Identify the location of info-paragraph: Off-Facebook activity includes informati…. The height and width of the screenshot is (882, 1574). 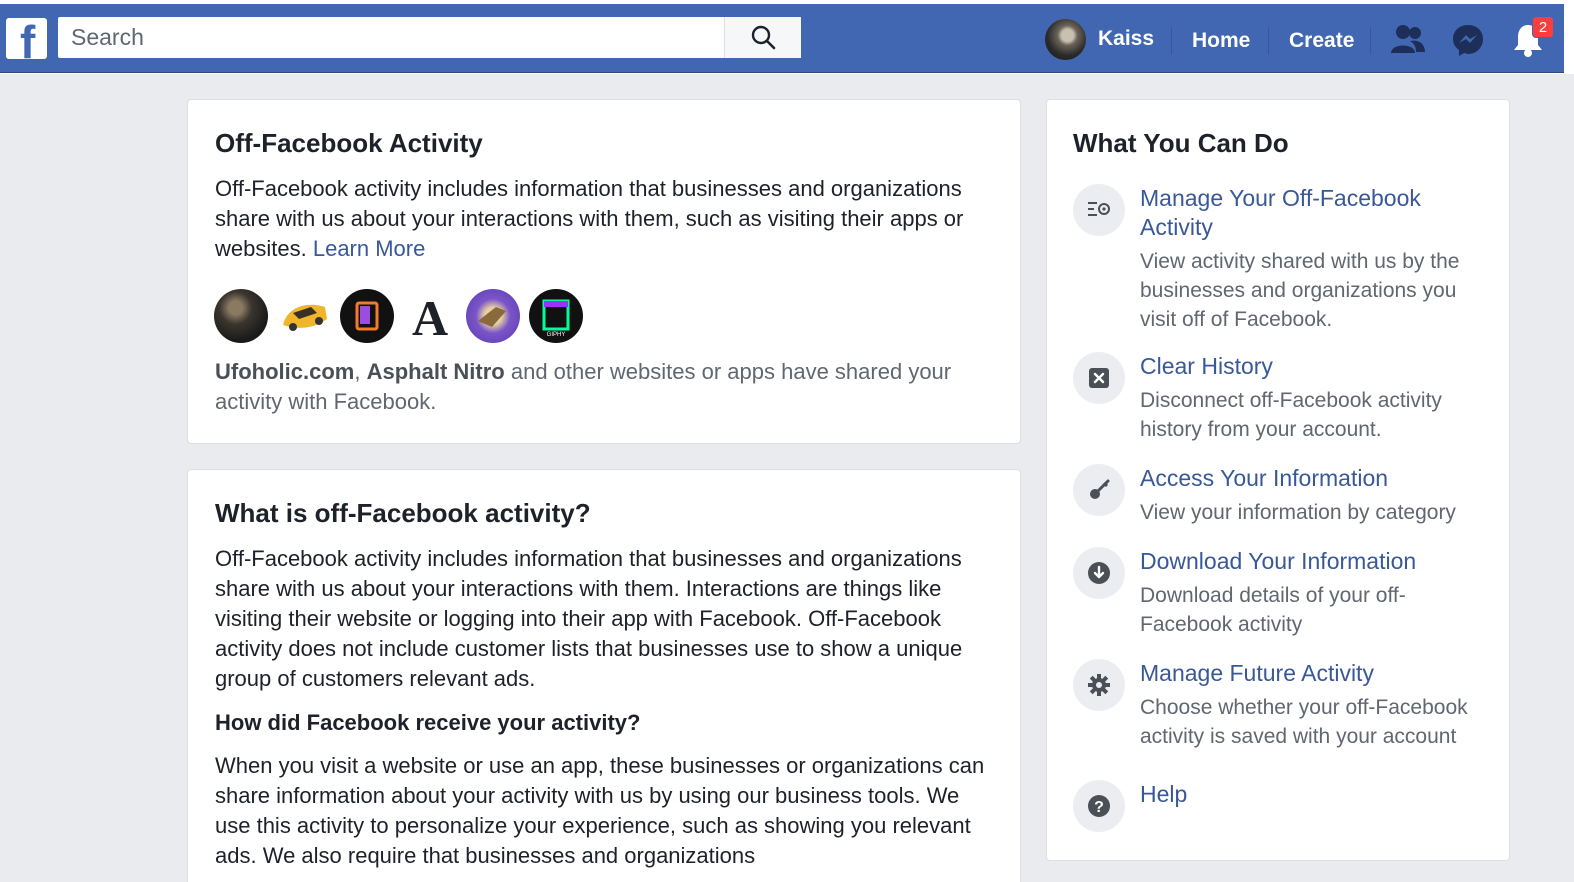
(589, 618).